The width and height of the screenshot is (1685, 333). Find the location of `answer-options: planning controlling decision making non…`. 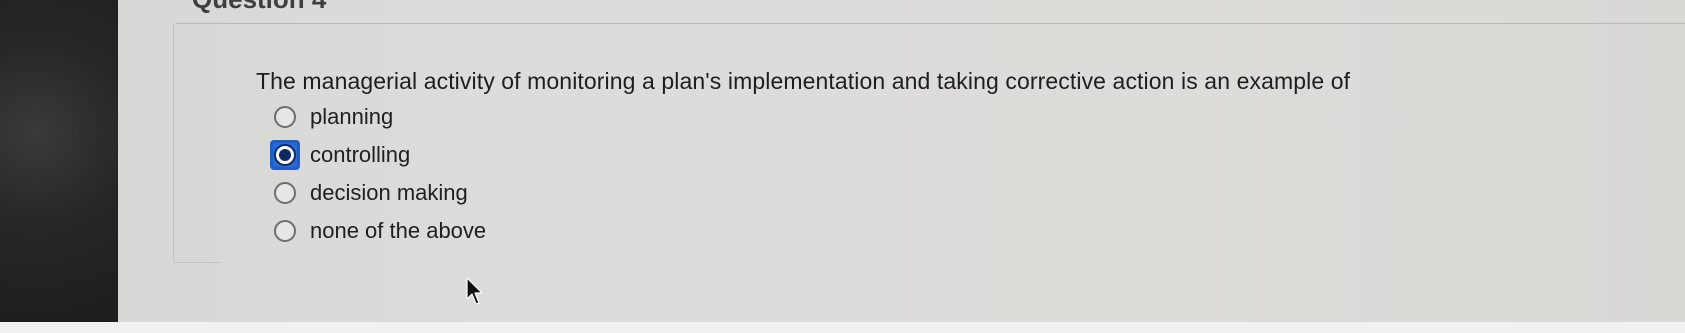

answer-options: planning controlling decision making non… is located at coordinates (378, 174).